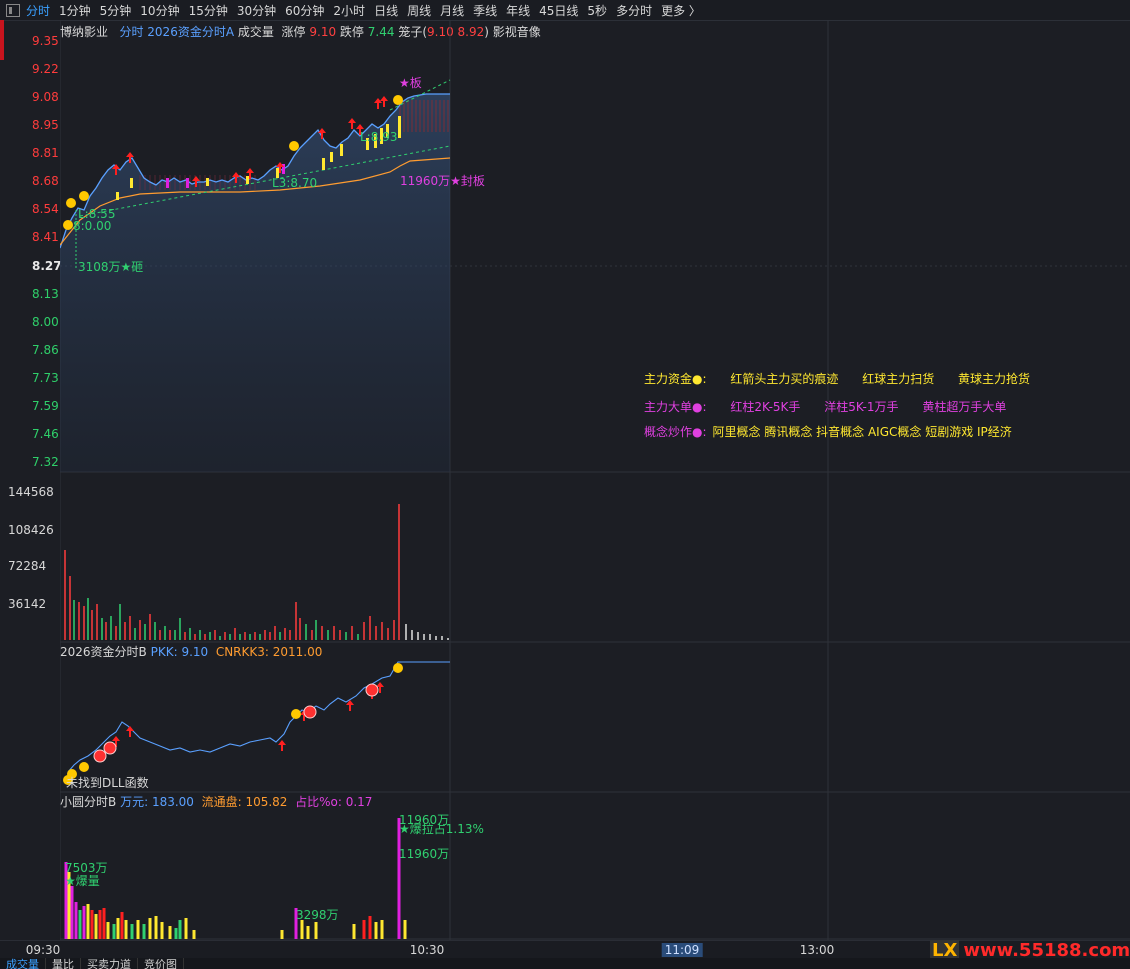 This screenshot has height=969, width=1130. What do you see at coordinates (235, 878) in the screenshot?
I see `fund-panel-c` at bounding box center [235, 878].